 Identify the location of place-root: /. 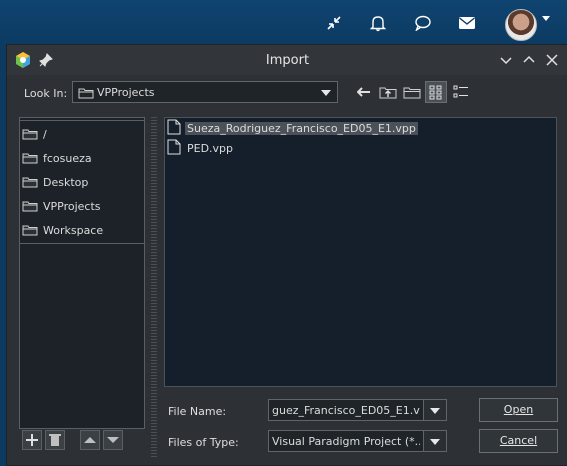
(34, 134).